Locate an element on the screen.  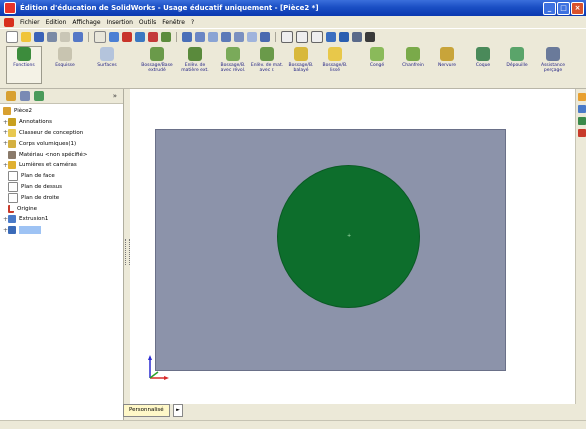
tree-item-top-plane: Plan de dessus is located at coordinates (61, 187).